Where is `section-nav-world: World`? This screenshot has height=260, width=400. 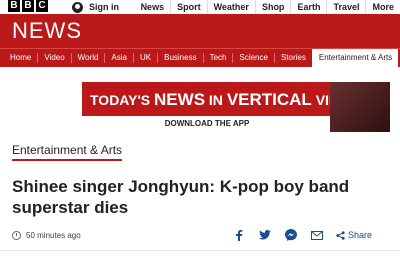
section-nav-world: World is located at coordinates (87, 58).